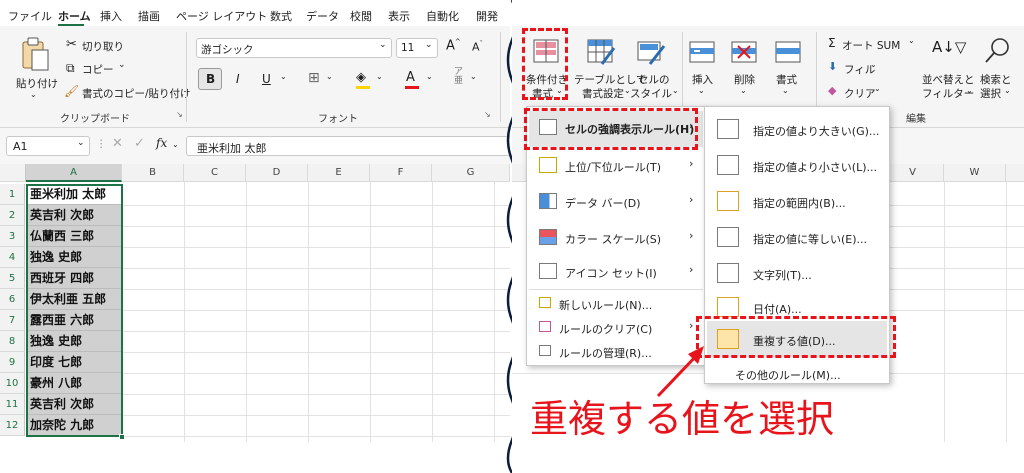  What do you see at coordinates (12, 320) in the screenshot?
I see `row-header-7: 7` at bounding box center [12, 320].